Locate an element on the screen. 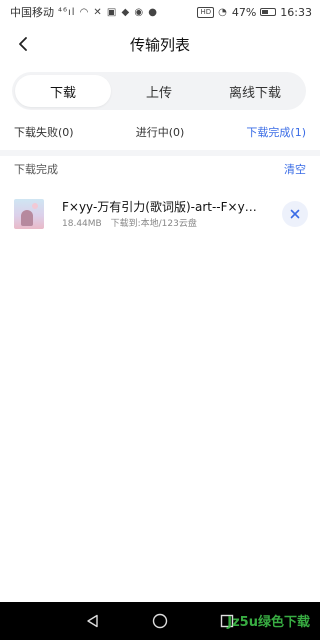 This screenshot has height=640, width=320. status-right: HD ◔ 47% 16:33 is located at coordinates (254, 12).